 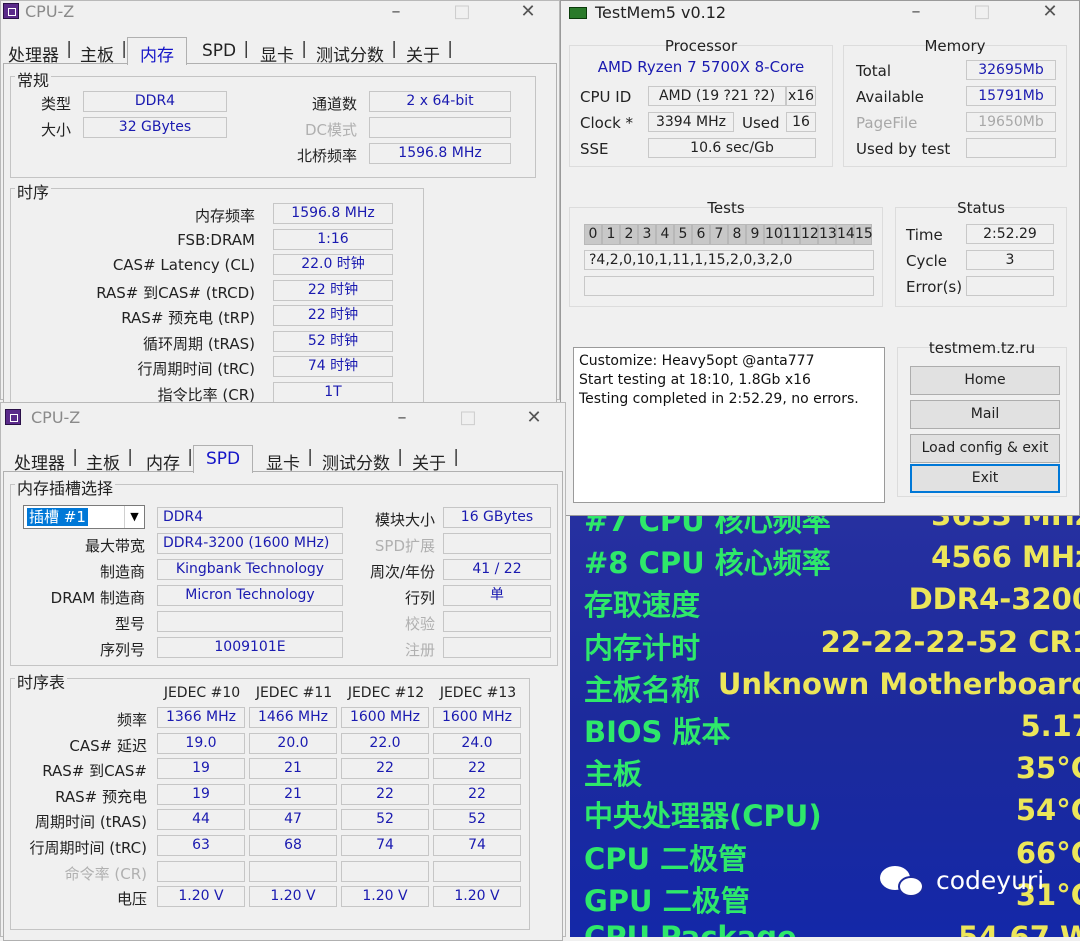 I want to click on slot-select: 插槽 #1 ▼, so click(x=84, y=517).